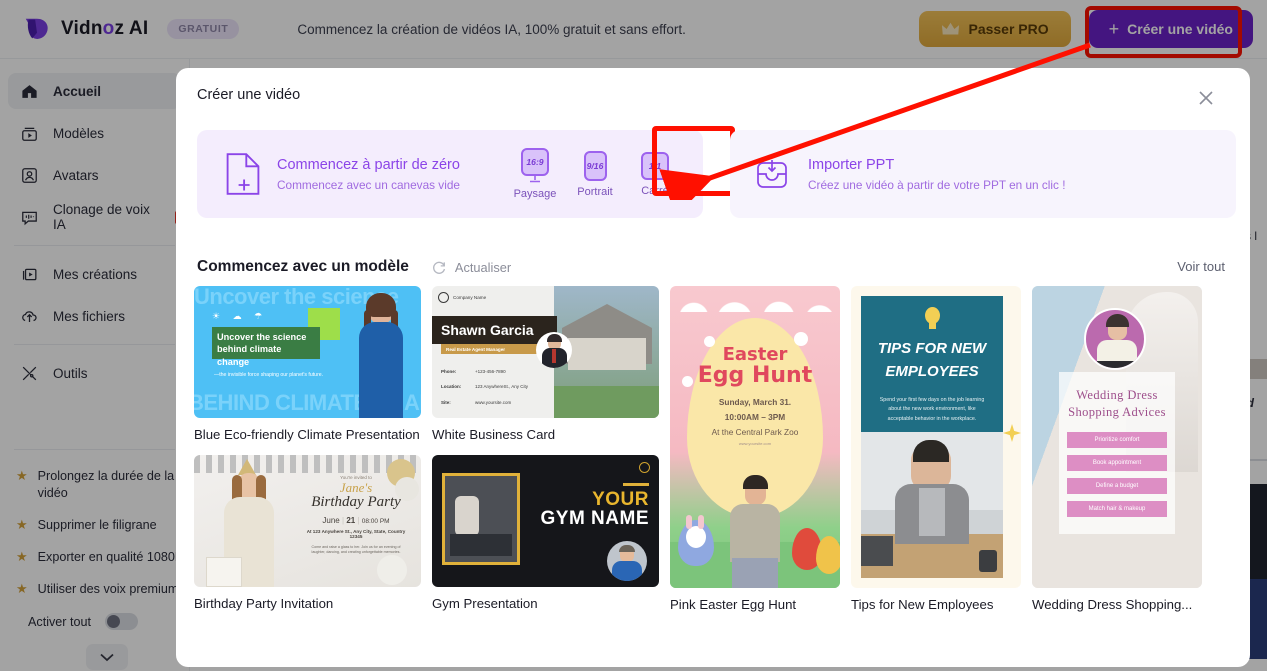 This screenshot has height=671, width=1267. Describe the element at coordinates (755, 354) in the screenshot. I see `thumb-easter-title1: Easter` at that location.